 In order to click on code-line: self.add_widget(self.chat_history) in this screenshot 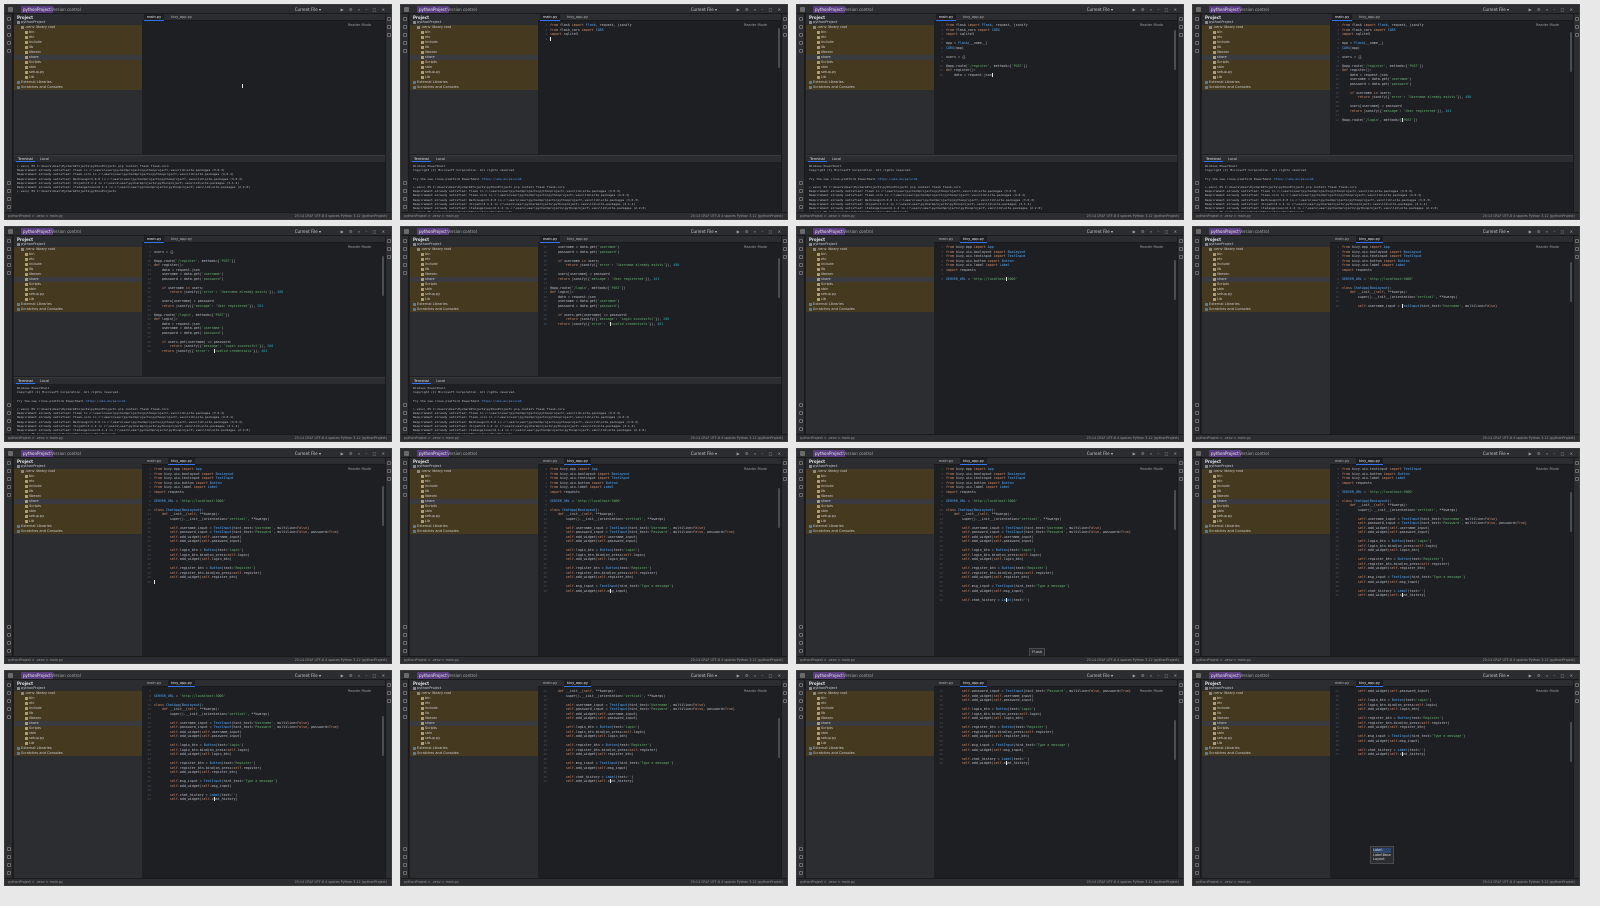, I will do `click(592, 781)`.